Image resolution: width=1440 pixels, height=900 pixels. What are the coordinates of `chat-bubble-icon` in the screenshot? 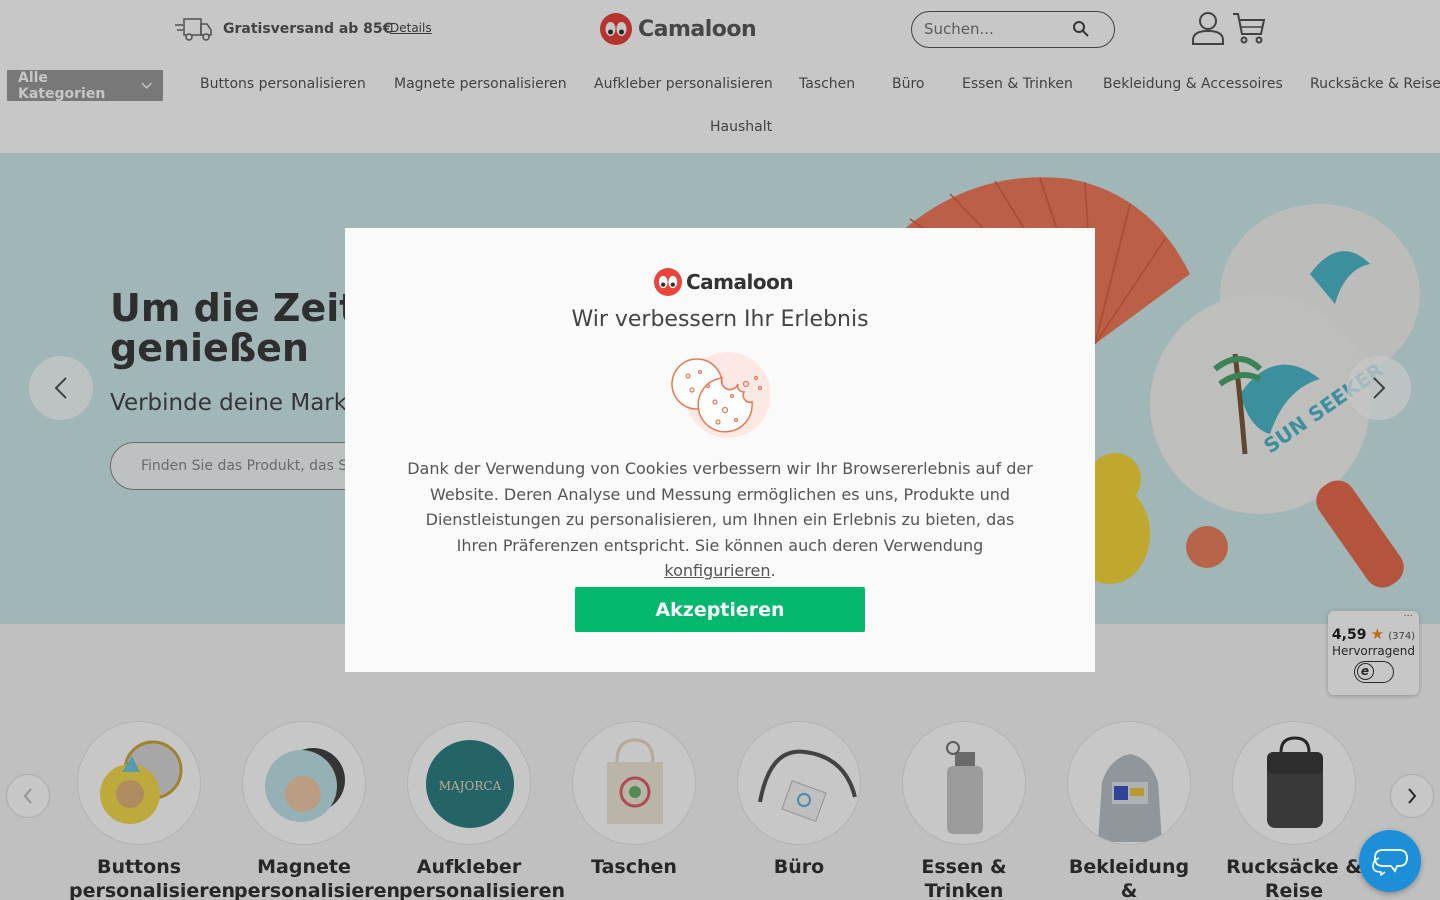 It's located at (1390, 862).